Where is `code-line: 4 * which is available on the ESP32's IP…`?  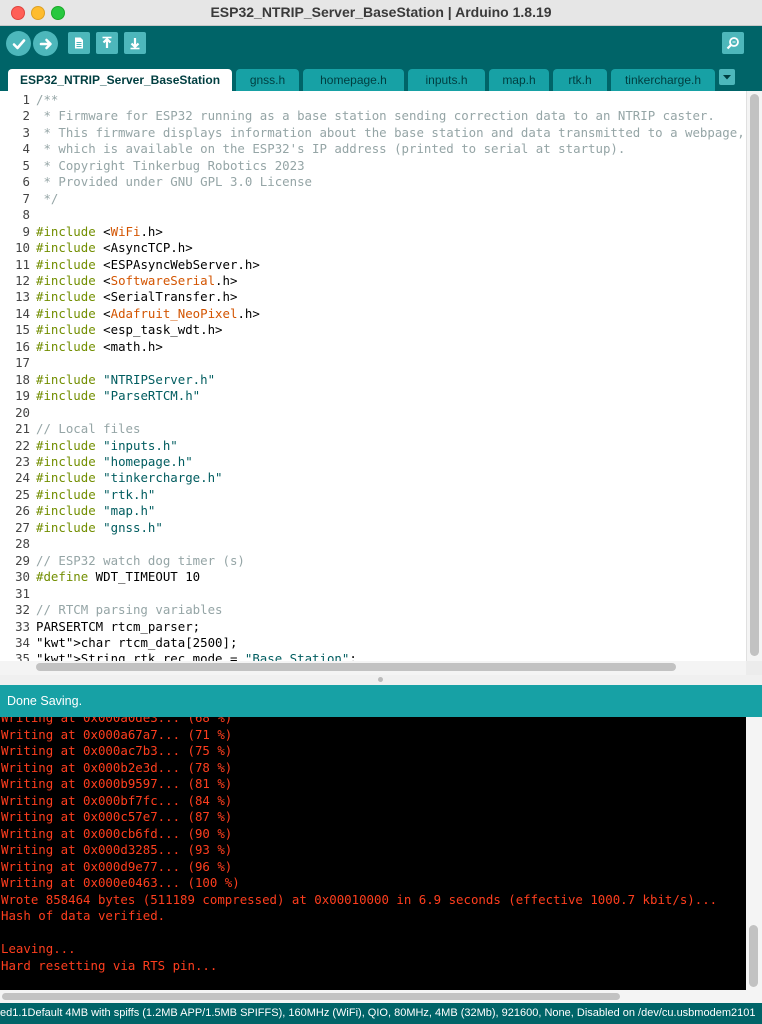
code-line: 4 * which is available on the ESP32's IP… is located at coordinates (372, 149).